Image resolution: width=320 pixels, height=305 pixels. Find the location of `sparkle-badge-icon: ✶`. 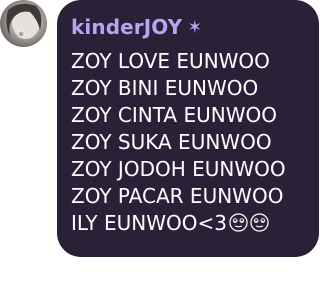

sparkle-badge-icon: ✶ is located at coordinates (195, 27).